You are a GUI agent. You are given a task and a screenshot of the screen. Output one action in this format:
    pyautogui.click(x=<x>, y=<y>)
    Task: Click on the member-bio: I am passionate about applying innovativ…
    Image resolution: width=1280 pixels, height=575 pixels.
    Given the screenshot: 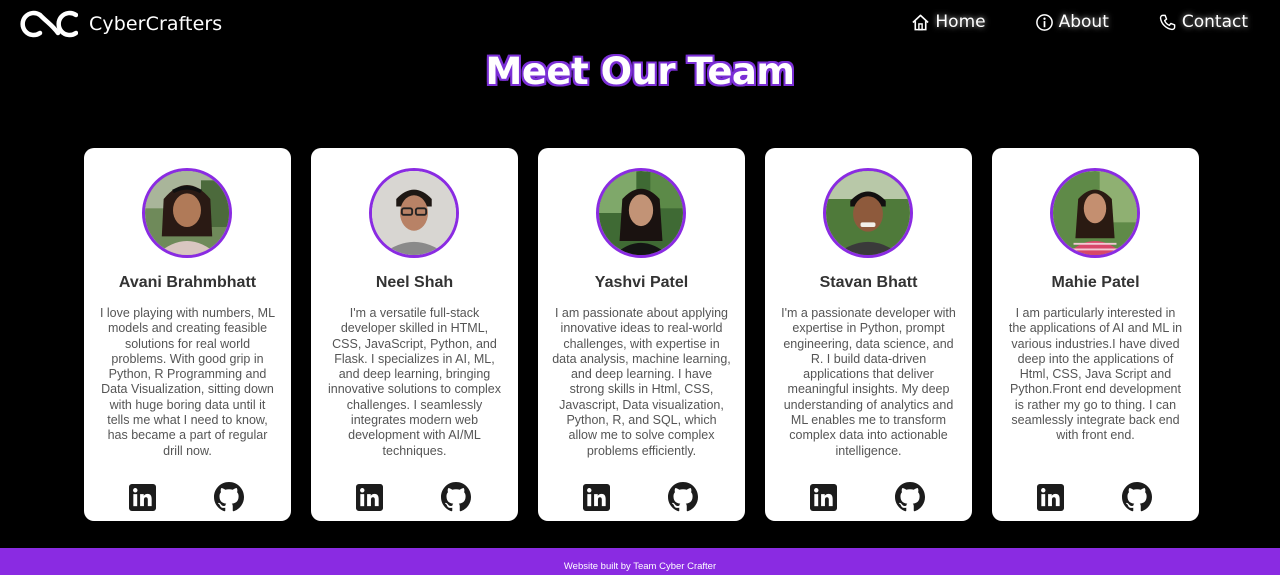 What is the action you would take?
    pyautogui.click(x=641, y=382)
    